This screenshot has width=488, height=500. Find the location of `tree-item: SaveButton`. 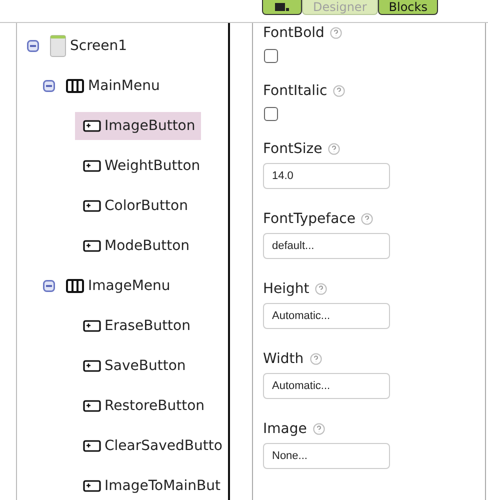

tree-item: SaveButton is located at coordinates (133, 366).